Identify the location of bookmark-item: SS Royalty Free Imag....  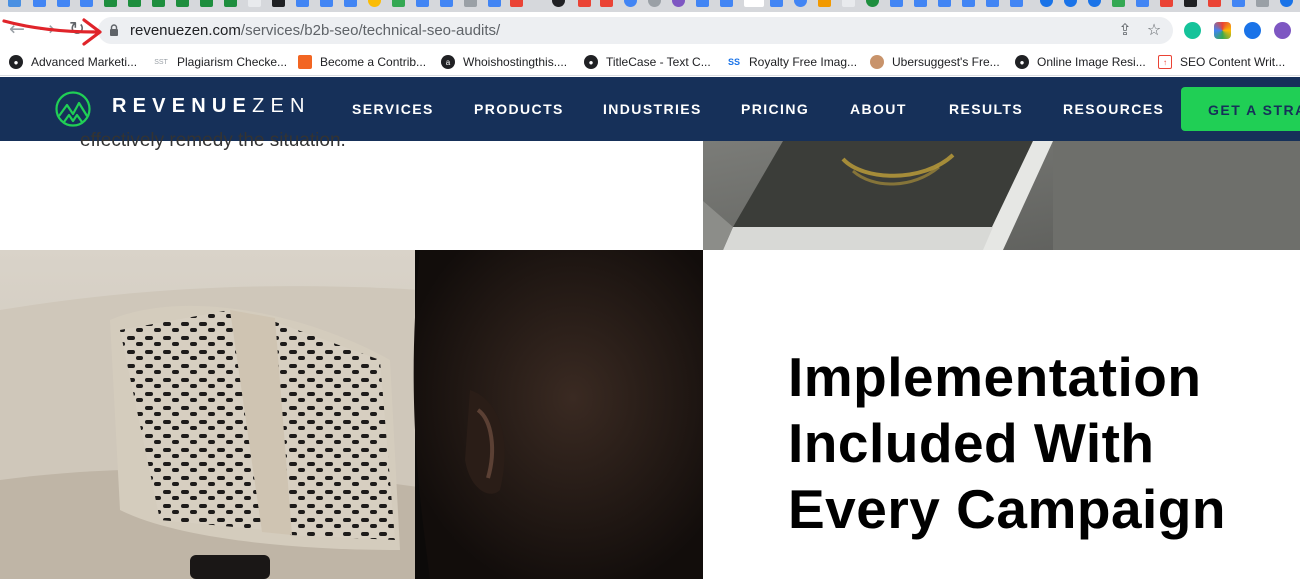
(792, 62).